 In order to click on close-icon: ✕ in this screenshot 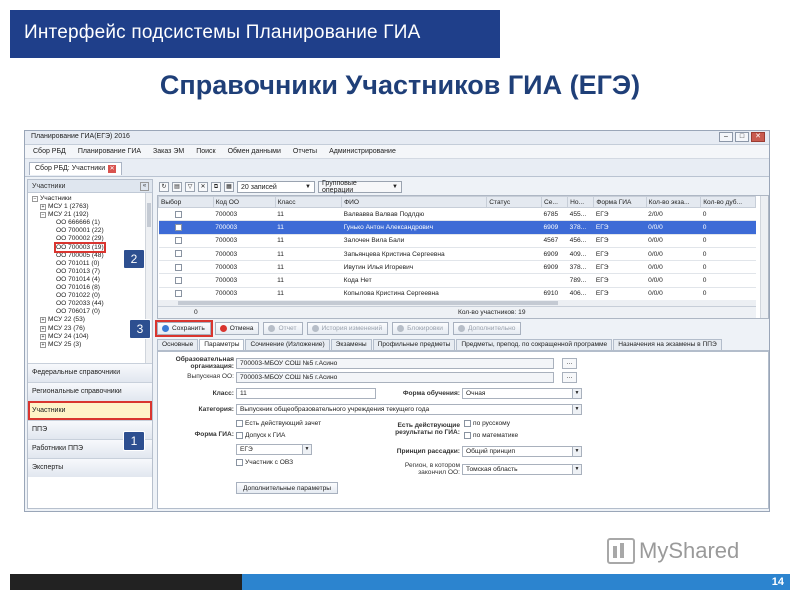, I will do `click(758, 137)`.